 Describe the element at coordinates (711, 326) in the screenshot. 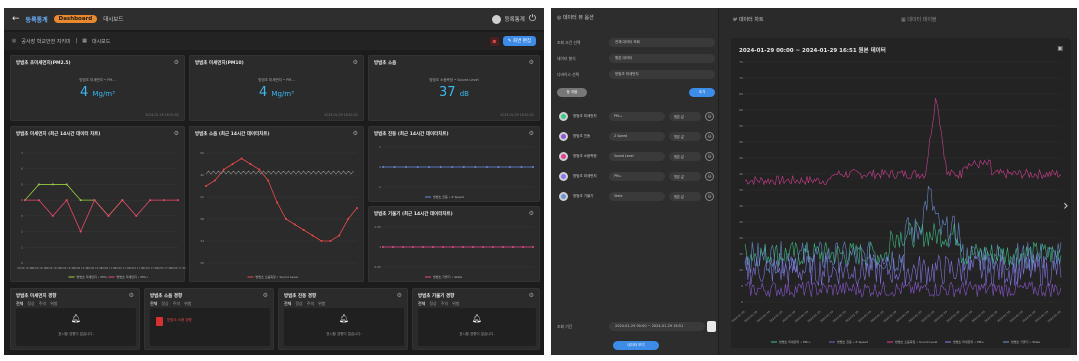

I see `calendar-icon` at that location.